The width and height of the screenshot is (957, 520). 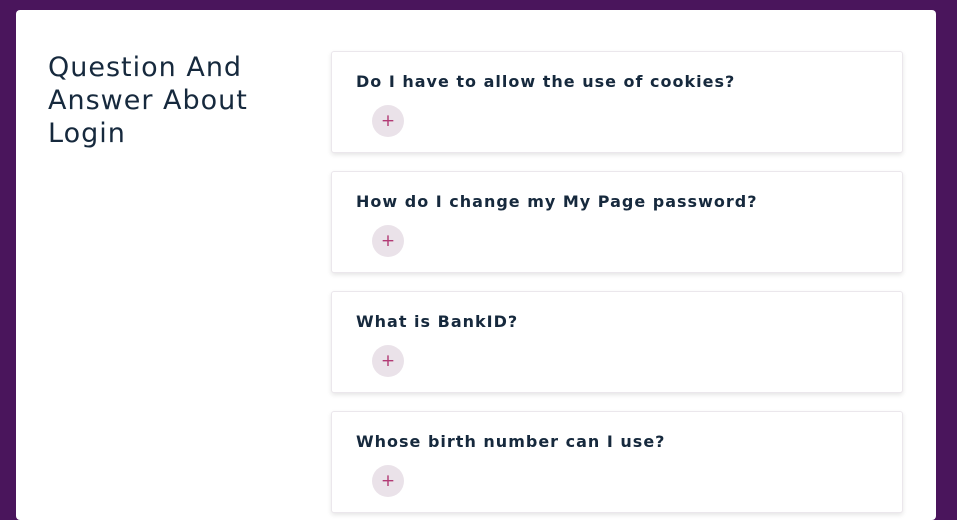 What do you see at coordinates (617, 222) in the screenshot?
I see `faq-item: How do I change my My Page password? +` at bounding box center [617, 222].